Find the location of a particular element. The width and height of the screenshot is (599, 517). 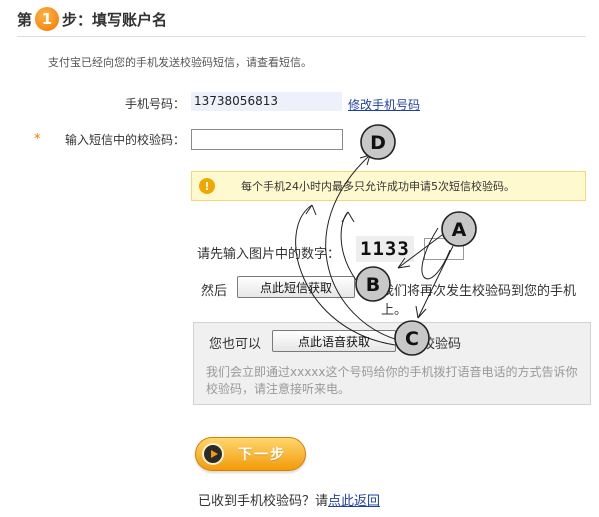

voice-prefix: 您也可以 is located at coordinates (235, 344).